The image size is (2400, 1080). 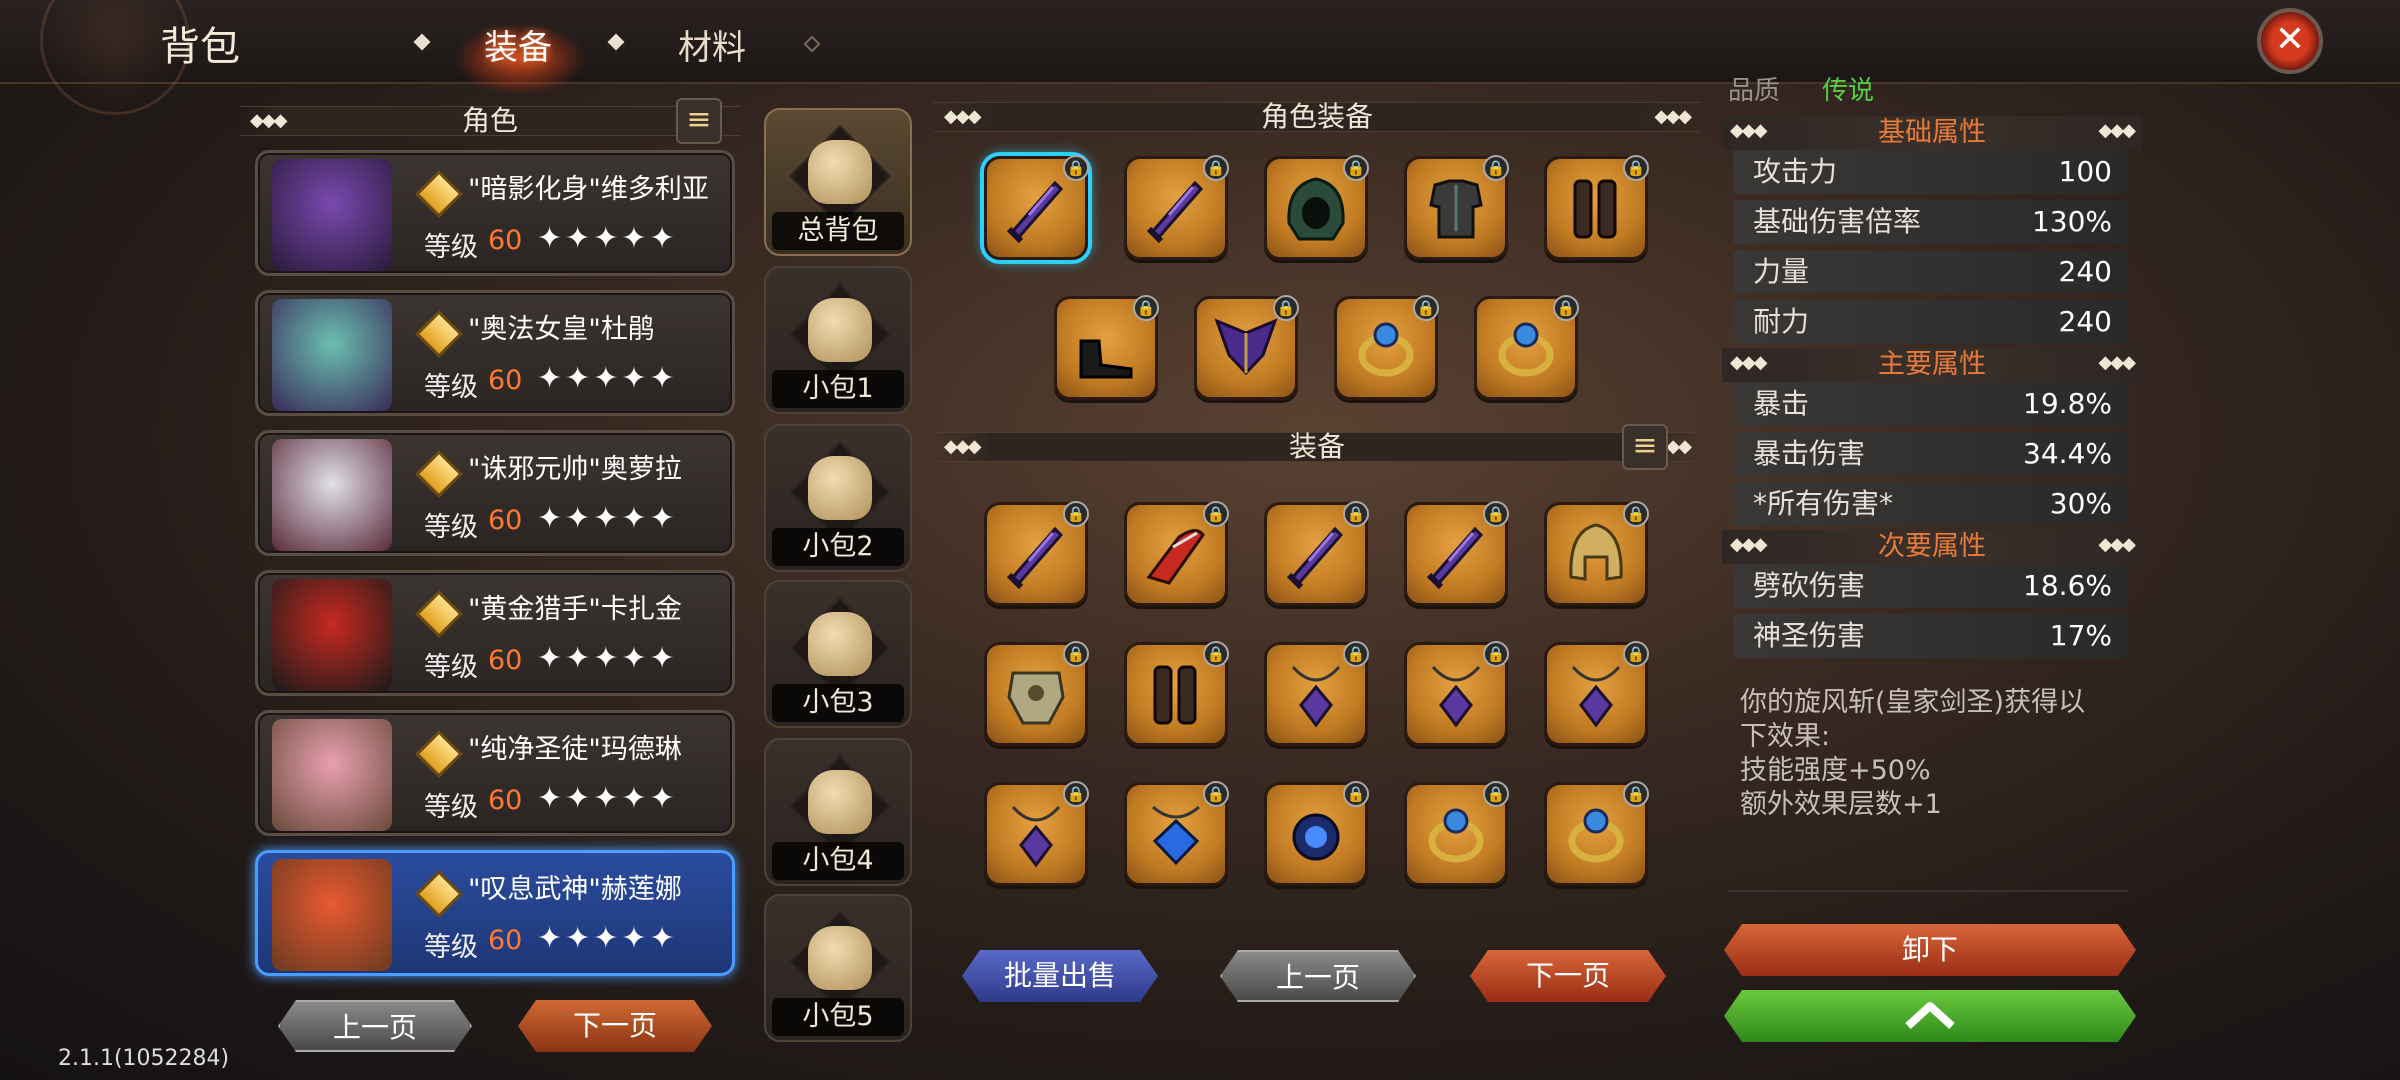 What do you see at coordinates (1568, 976) in the screenshot?
I see `equipment-next-button: 下一页` at bounding box center [1568, 976].